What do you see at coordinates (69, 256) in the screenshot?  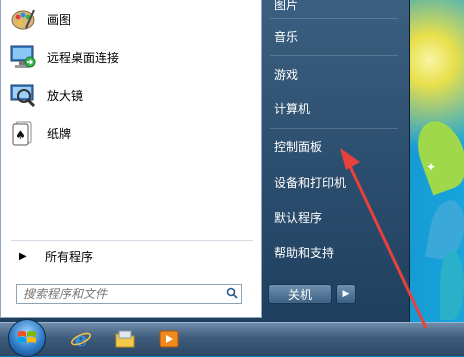 I see `all-programs-label: 所有程序` at bounding box center [69, 256].